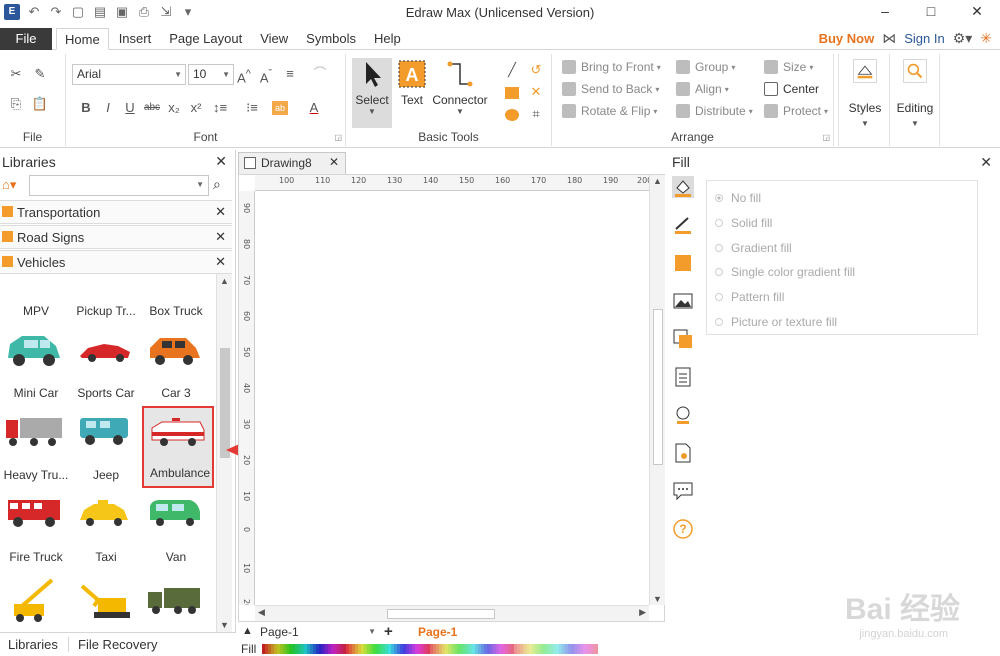 The image size is (1000, 656). I want to click on minimize-icon: –, so click(885, 12).